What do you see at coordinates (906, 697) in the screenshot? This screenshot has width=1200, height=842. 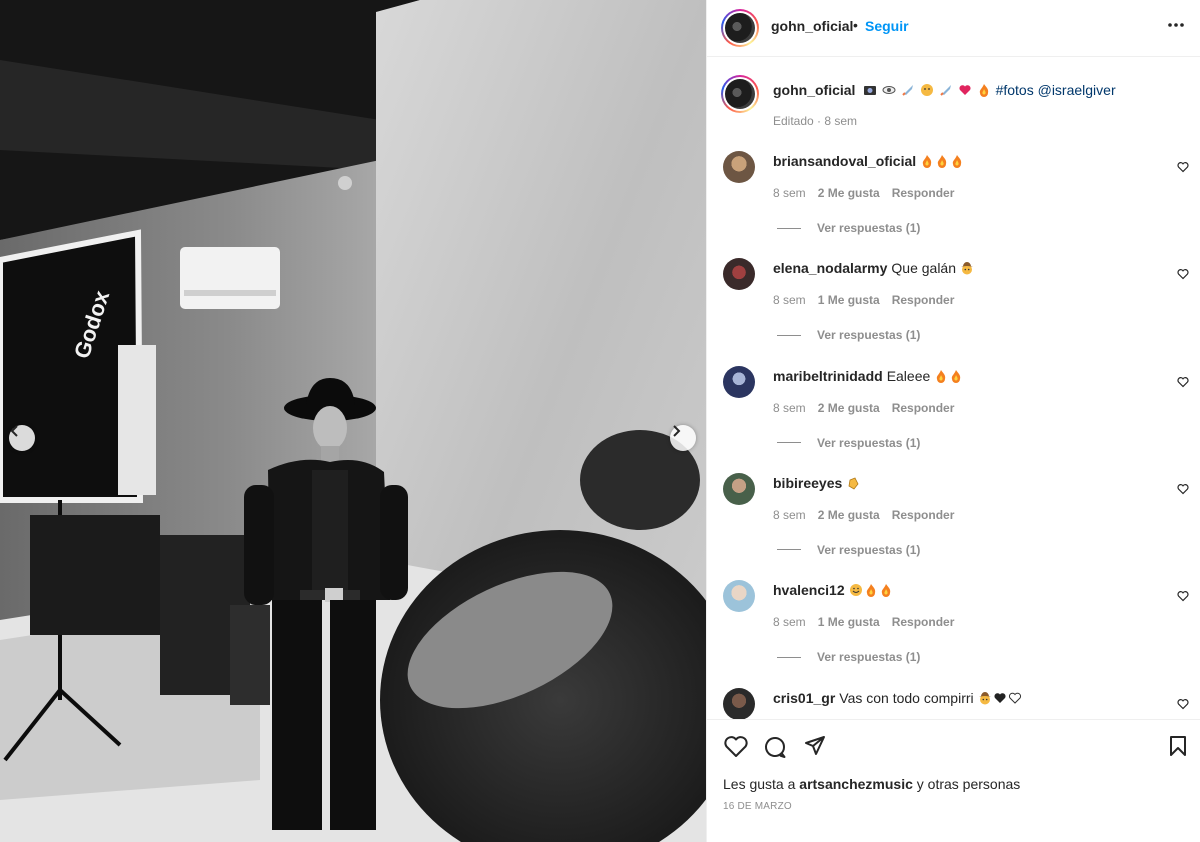 I see `comment-text: Vas con todo compirri` at bounding box center [906, 697].